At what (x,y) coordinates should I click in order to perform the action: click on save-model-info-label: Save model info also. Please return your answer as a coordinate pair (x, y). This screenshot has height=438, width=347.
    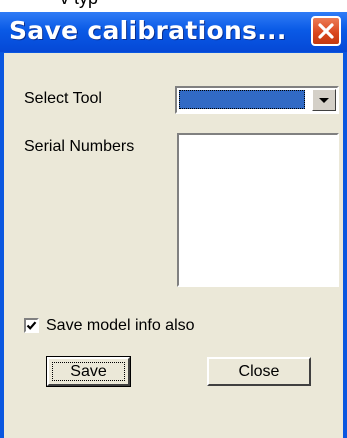
    Looking at the image, I should click on (120, 326).